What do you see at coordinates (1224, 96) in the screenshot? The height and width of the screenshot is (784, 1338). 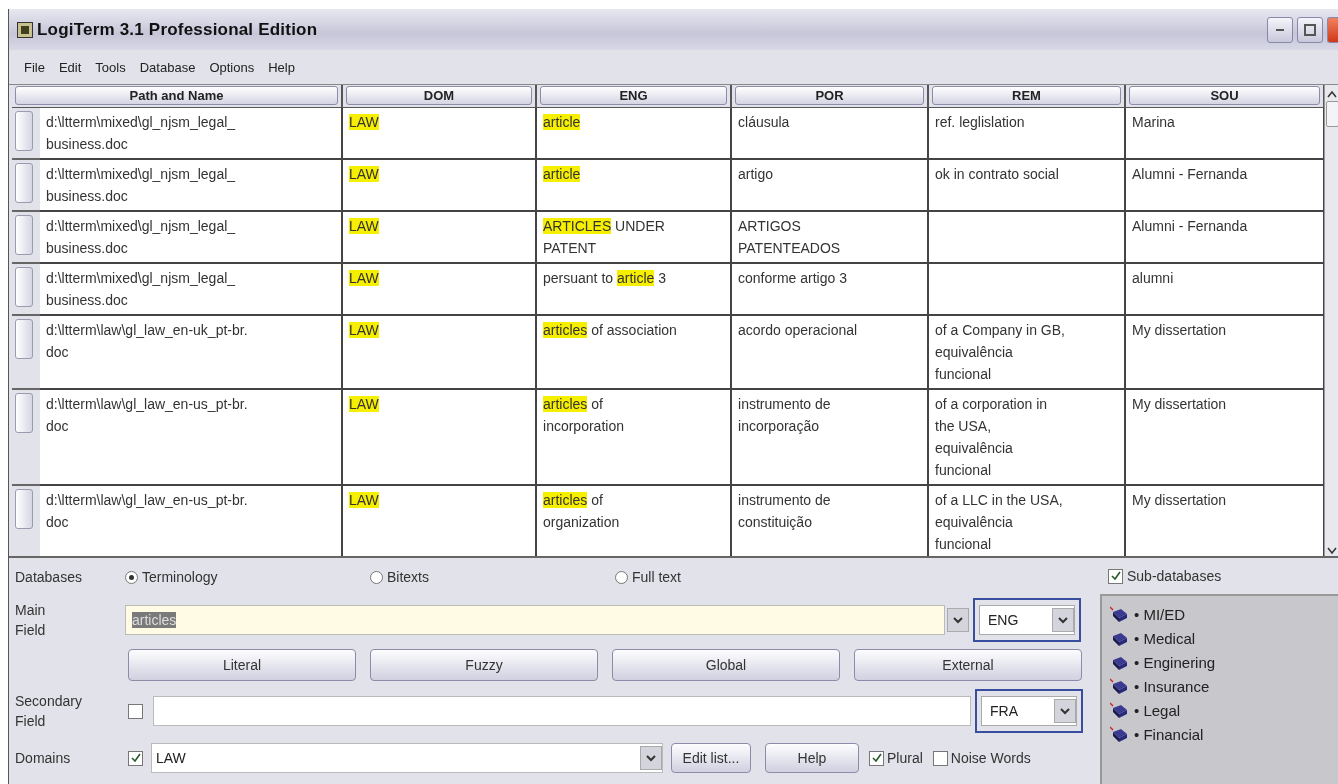 I see `column-header: SOU` at bounding box center [1224, 96].